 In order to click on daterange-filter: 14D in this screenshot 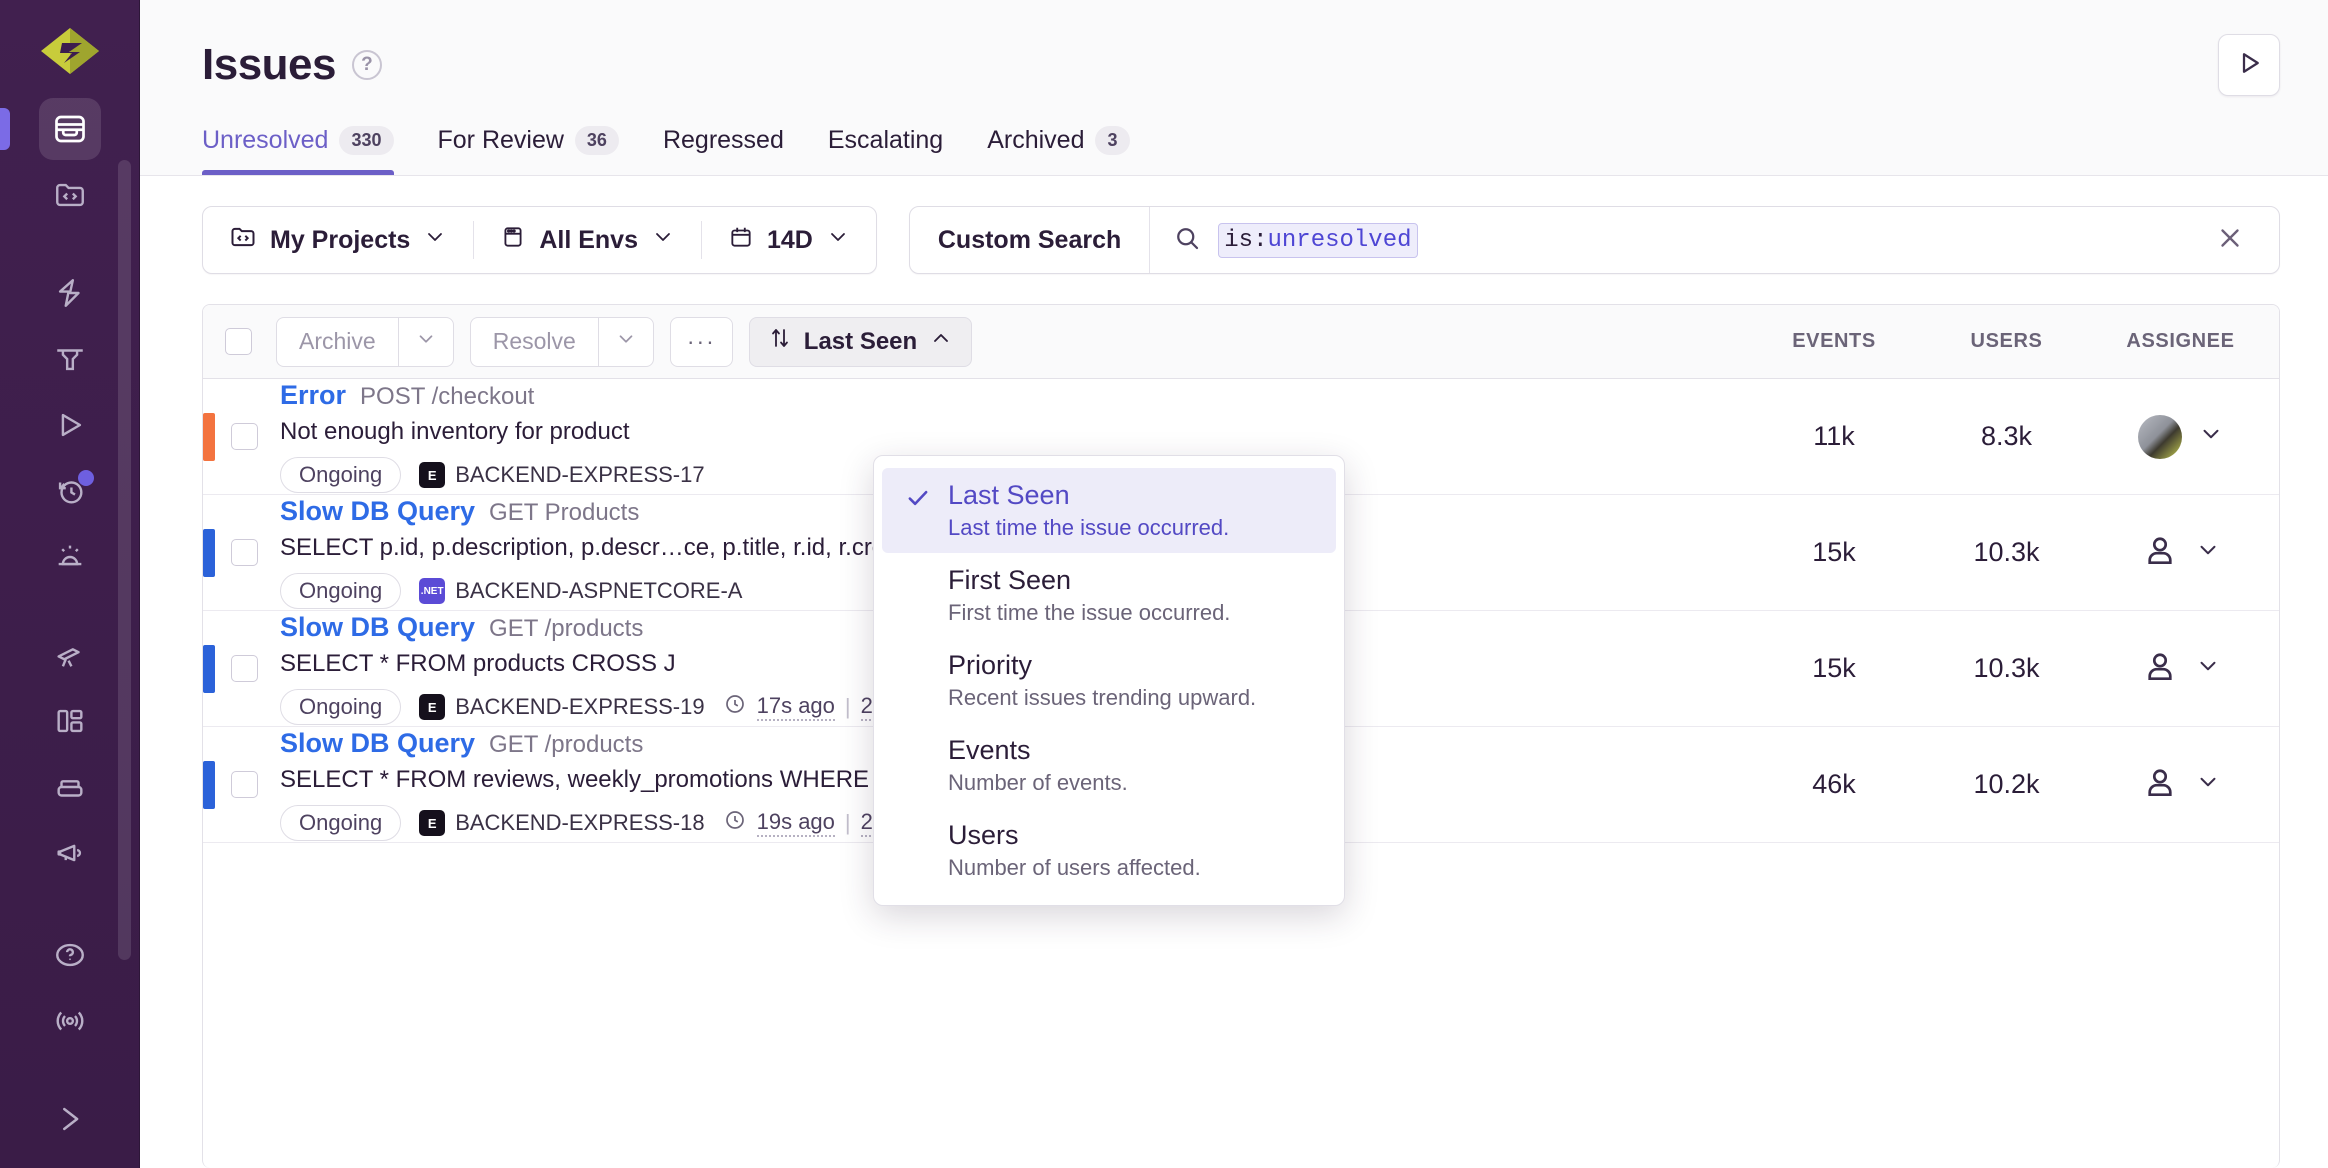, I will do `click(789, 240)`.